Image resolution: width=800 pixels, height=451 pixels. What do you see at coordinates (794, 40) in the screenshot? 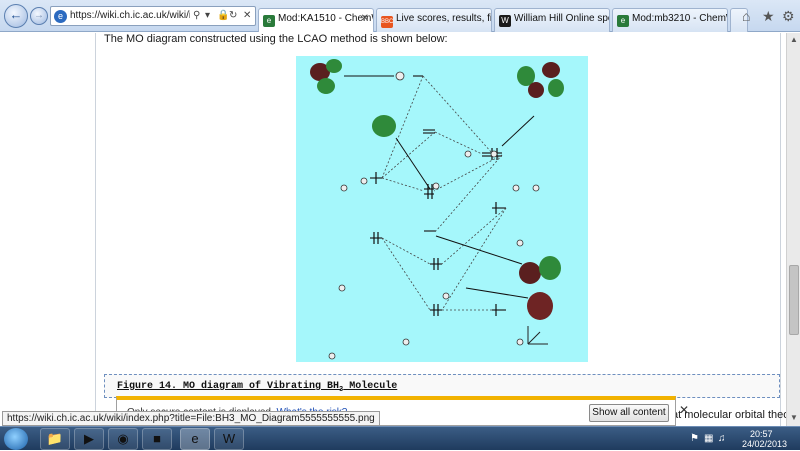
I see `scroll-up-arrow-icon: ▲` at bounding box center [794, 40].